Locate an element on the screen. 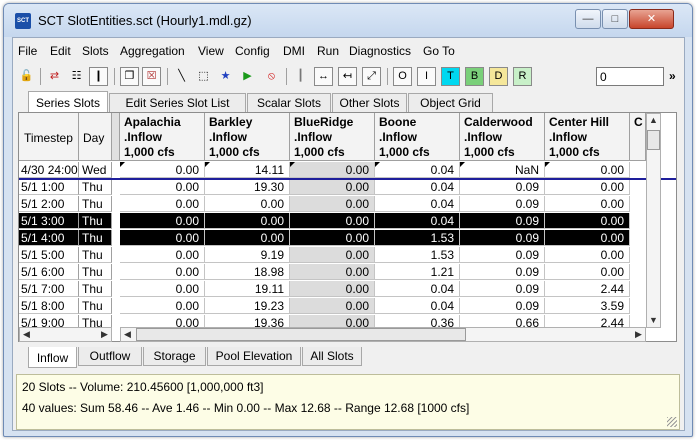 This screenshot has width=697, height=440. timestep-cell: 5/1 6:00 is located at coordinates (49, 272).